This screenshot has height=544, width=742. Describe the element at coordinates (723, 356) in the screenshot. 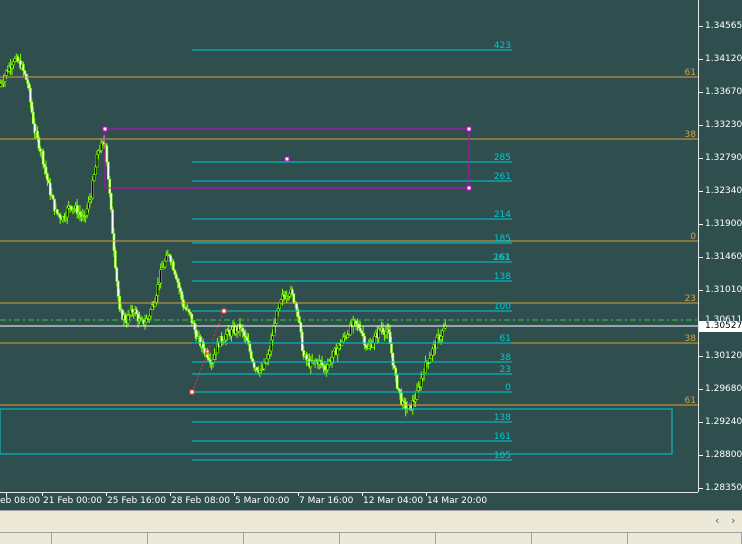

I see `price-label: 1.30120` at that location.